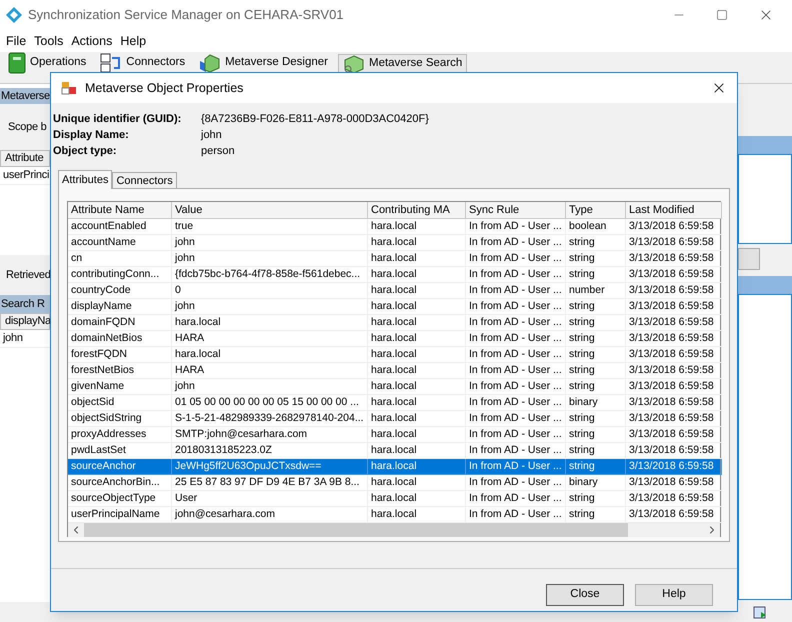  Describe the element at coordinates (263, 63) in the screenshot. I see `toolbar-tab: Metaverse Designer` at that location.